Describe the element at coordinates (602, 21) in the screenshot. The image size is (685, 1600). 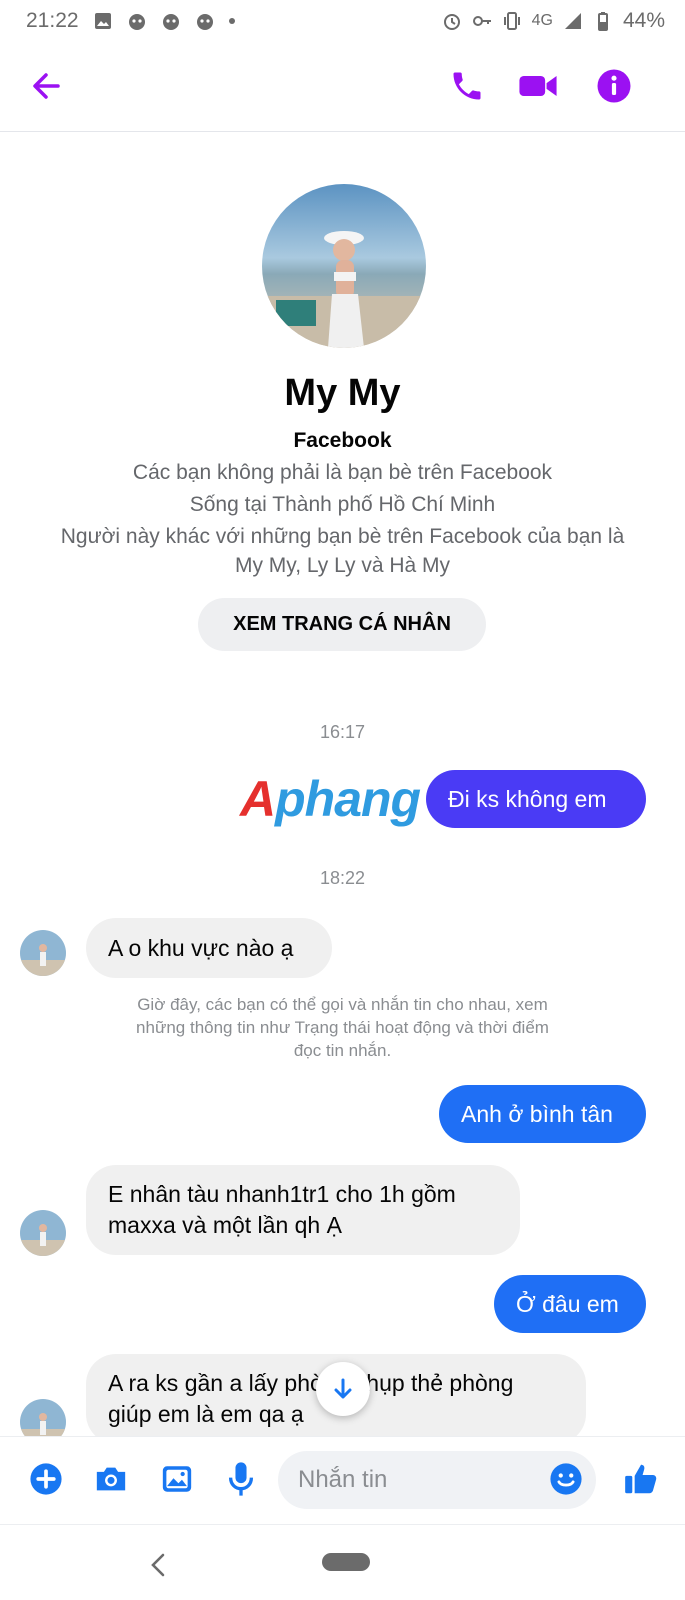
I see `battery-icon` at that location.